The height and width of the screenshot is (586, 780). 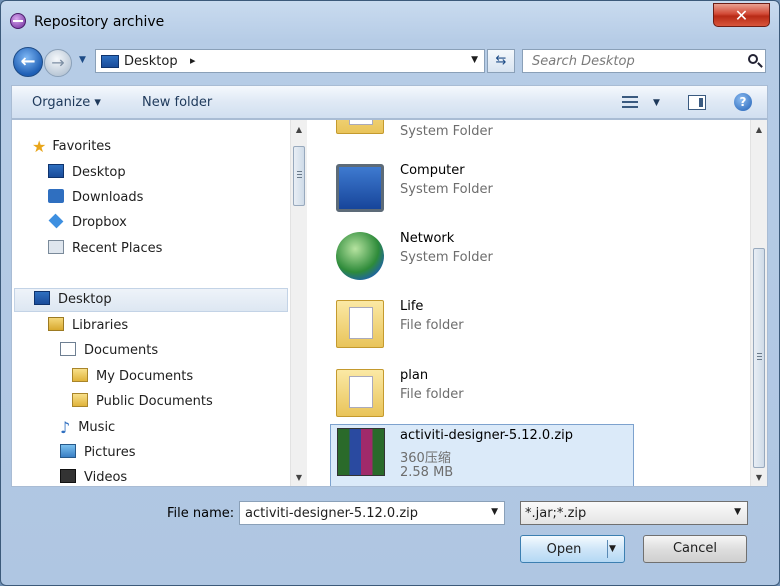 I want to click on nav-label: Dropbox, so click(x=99, y=222).